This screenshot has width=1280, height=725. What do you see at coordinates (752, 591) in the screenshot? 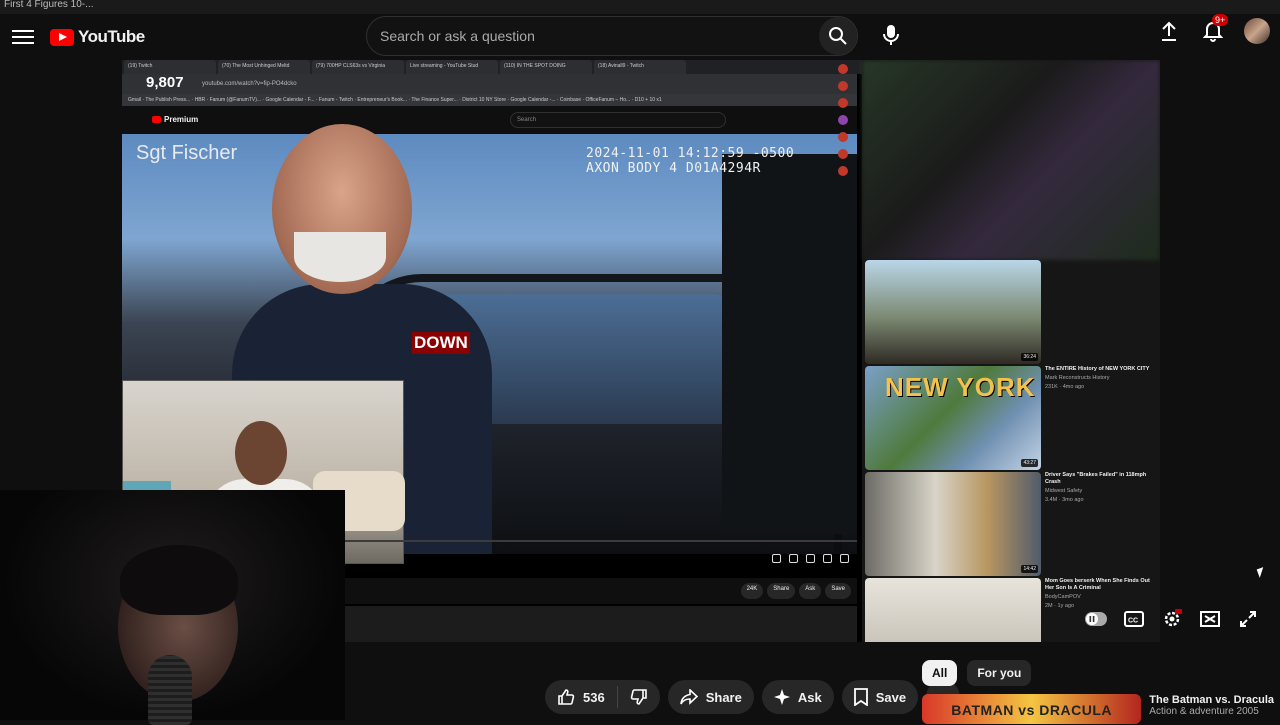
I see `inner-like: 24K` at bounding box center [752, 591].